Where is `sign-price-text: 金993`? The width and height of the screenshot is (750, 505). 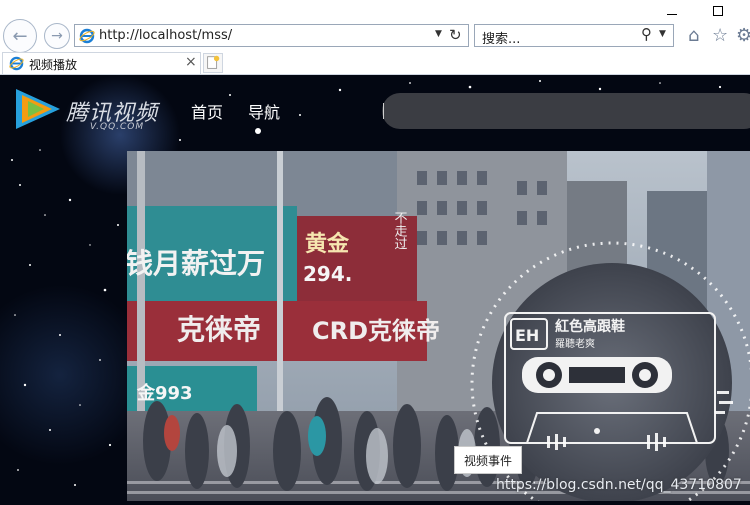 sign-price-text: 金993 is located at coordinates (164, 393).